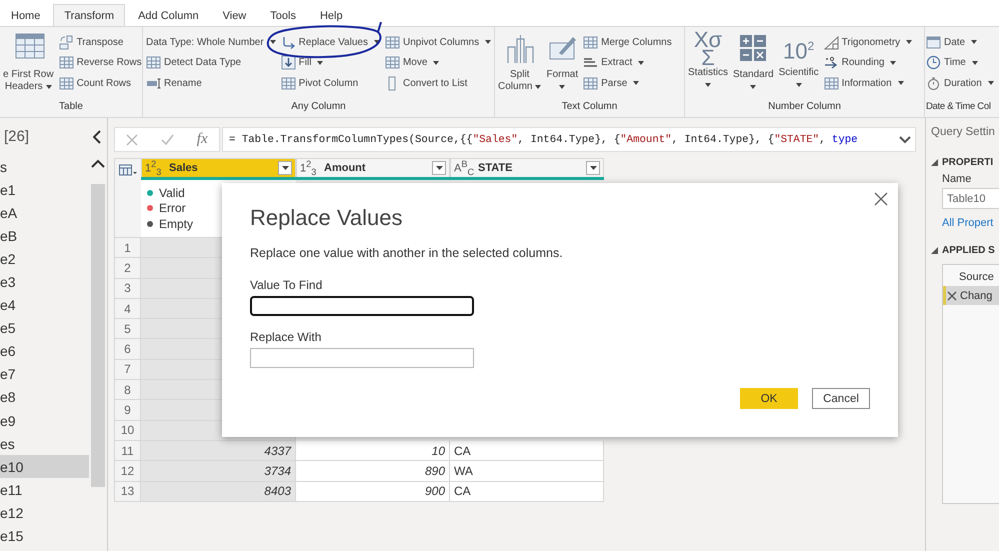 The width and height of the screenshot is (999, 551). I want to click on checkmark-icon, so click(167, 140).